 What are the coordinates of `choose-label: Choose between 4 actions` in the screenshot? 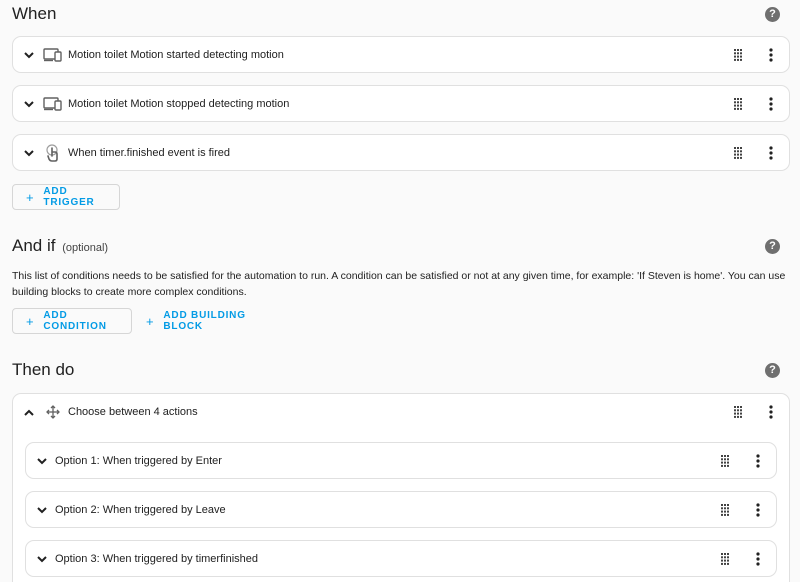 It's located at (133, 412).